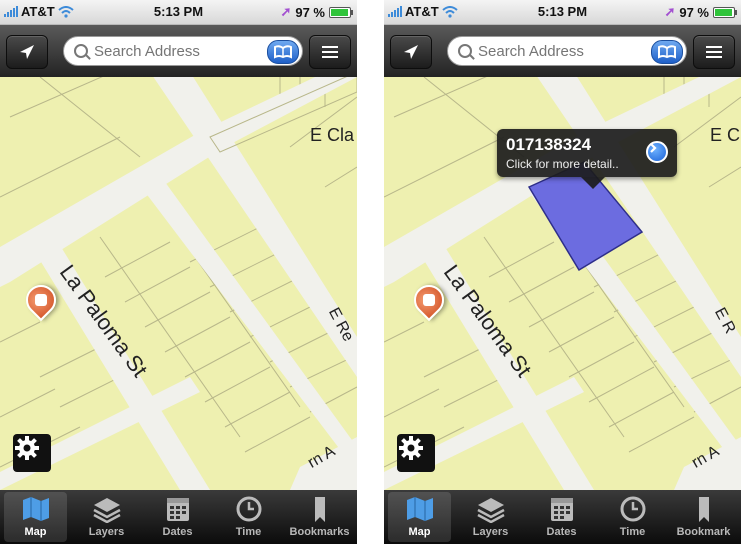 This screenshot has width=741, height=544. Describe the element at coordinates (725, 135) in the screenshot. I see `street-label-e-cla: E Cl` at that location.